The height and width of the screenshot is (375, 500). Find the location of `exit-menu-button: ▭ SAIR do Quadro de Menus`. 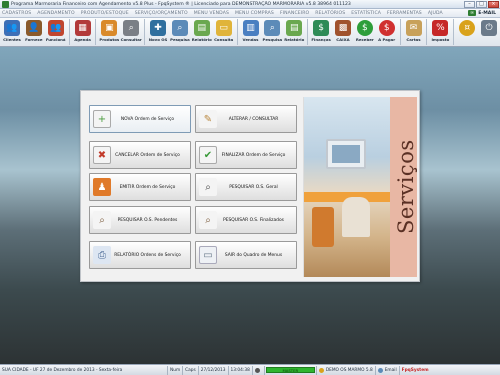

exit-menu-button: ▭ SAIR do Quadro de Menus is located at coordinates (246, 255).